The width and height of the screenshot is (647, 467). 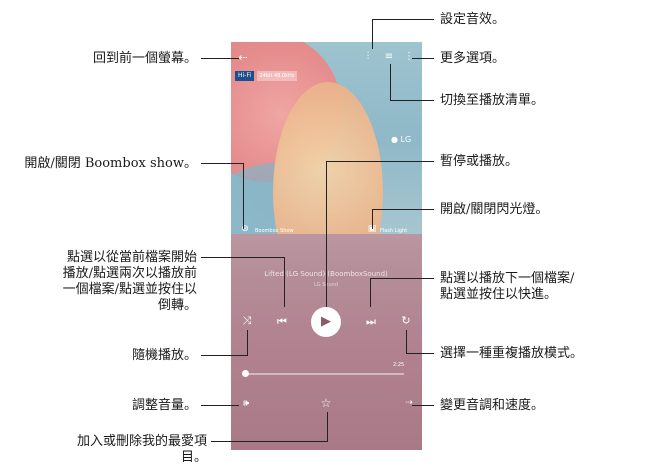 I want to click on callout-boombox: 開啟/關閉 Boombox show。, so click(x=110, y=163).